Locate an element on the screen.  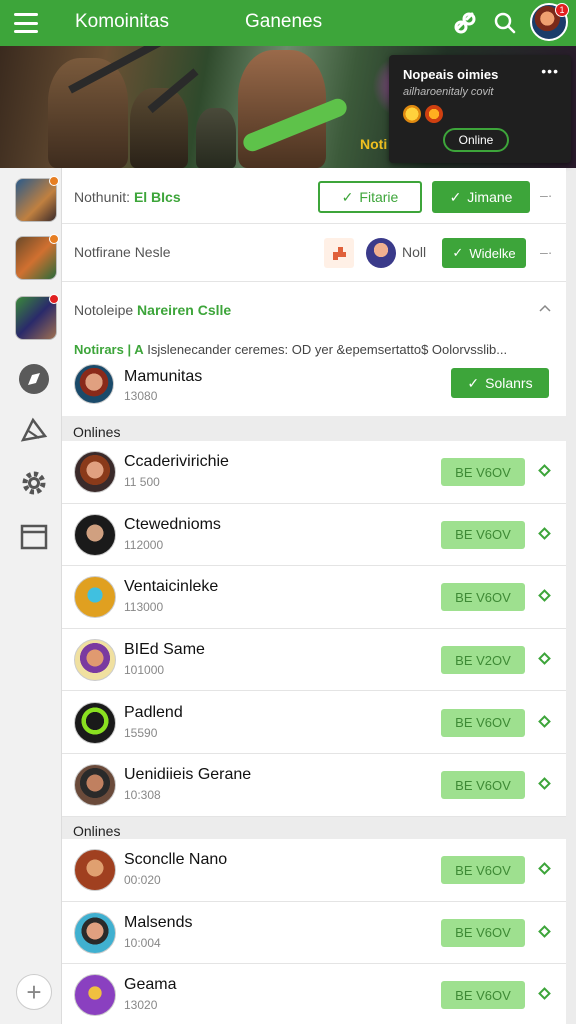
join-button-label: Jimane is located at coordinates (490, 197).